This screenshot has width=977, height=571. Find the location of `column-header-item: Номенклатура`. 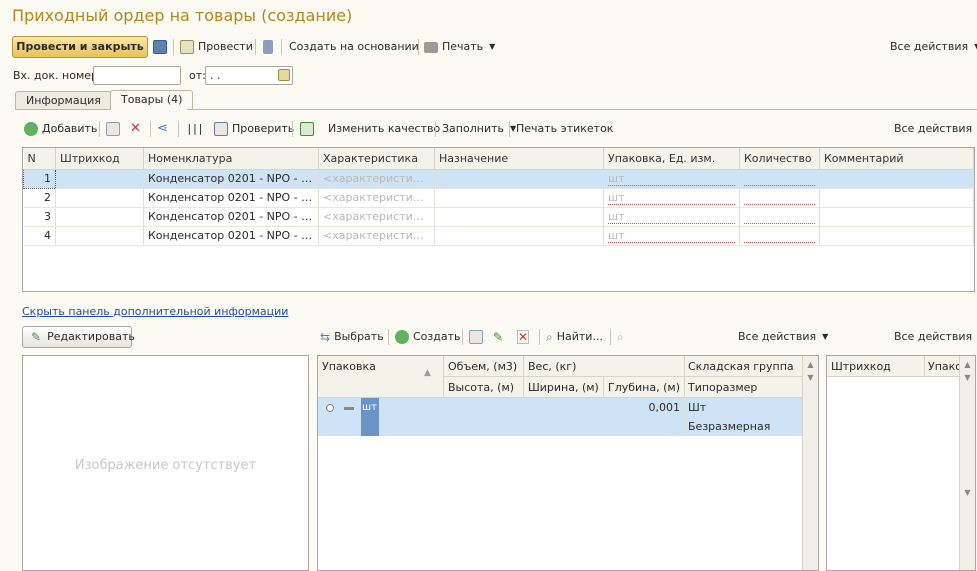

column-header-item: Номенклатура is located at coordinates (231, 159).